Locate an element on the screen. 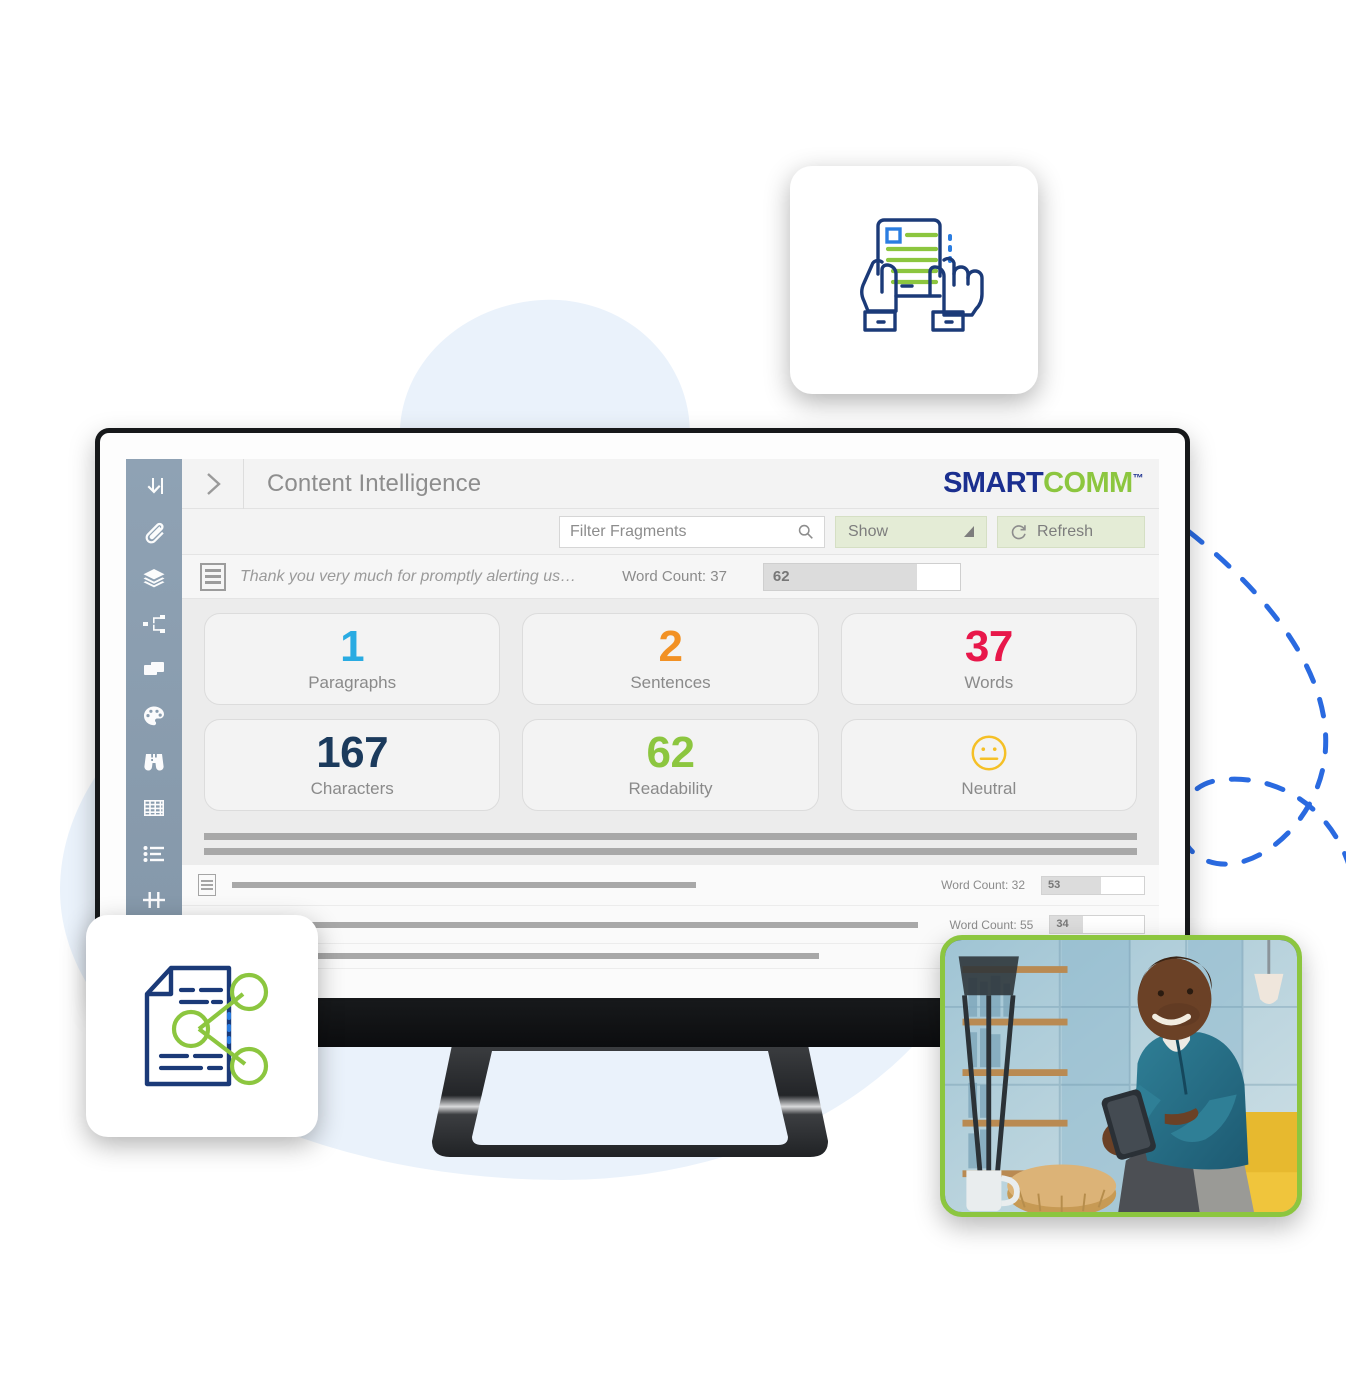 This screenshot has height=1400, width=1346. man-using-smartphone-photo is located at coordinates (1121, 1076).